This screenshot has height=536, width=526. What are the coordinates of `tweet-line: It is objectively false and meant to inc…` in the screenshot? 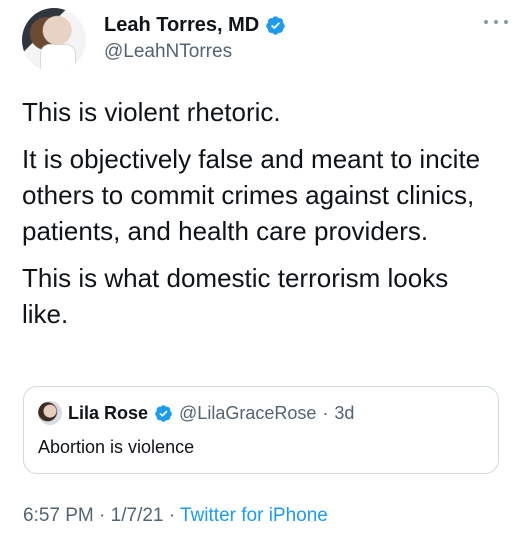 It's located at (251, 159).